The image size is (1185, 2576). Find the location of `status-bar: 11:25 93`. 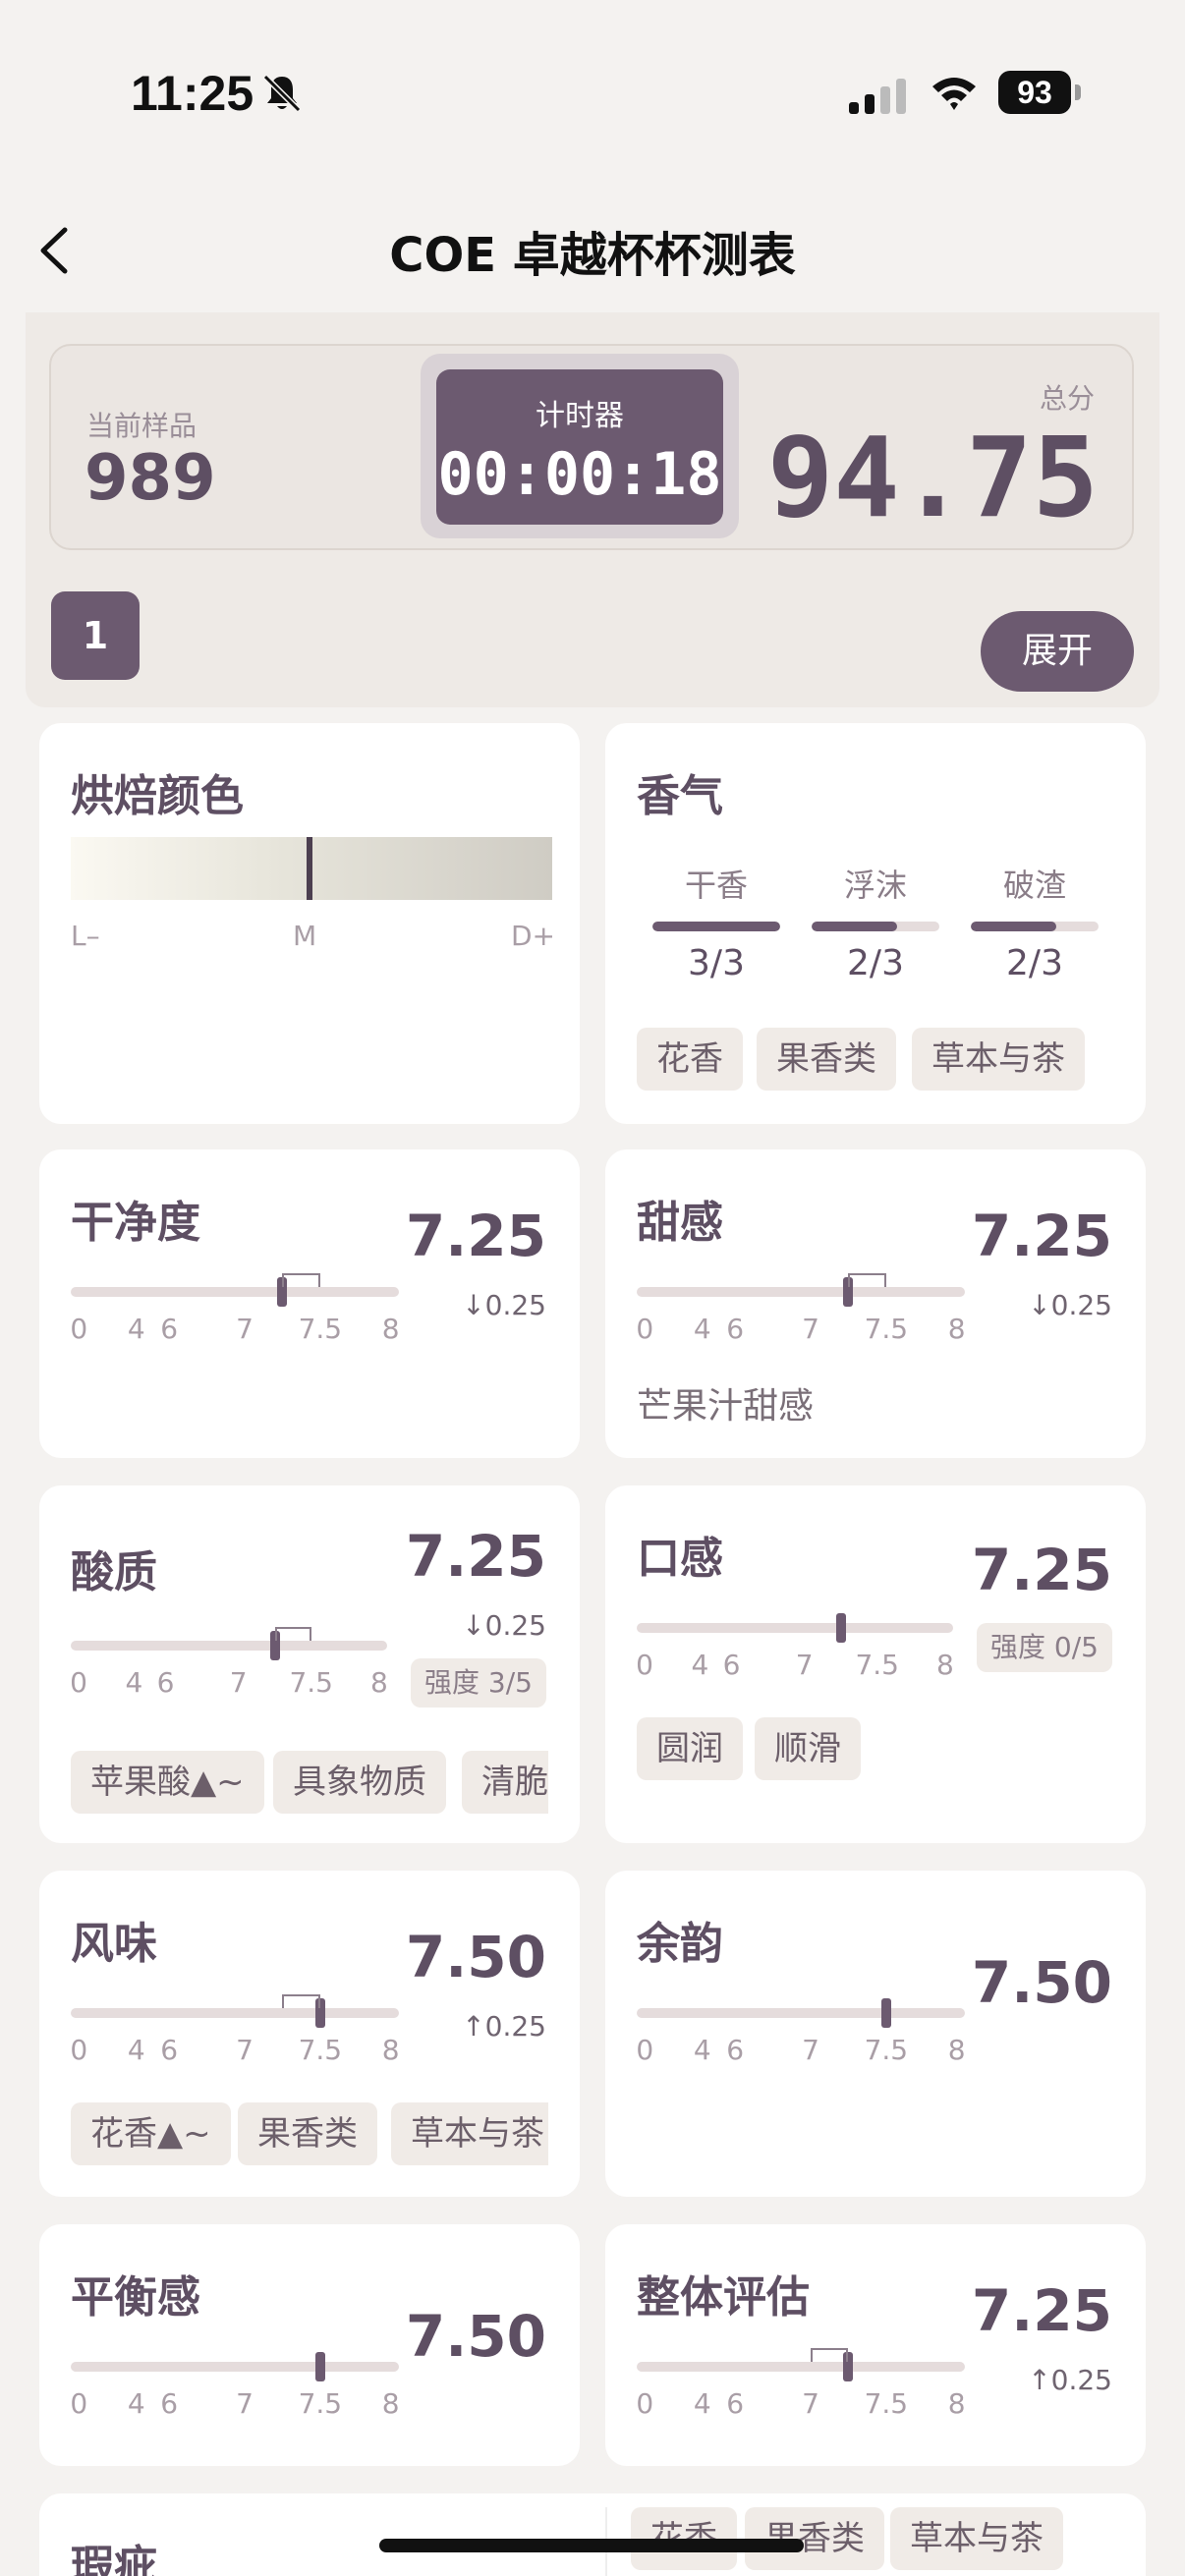

status-bar: 11:25 93 is located at coordinates (592, 93).